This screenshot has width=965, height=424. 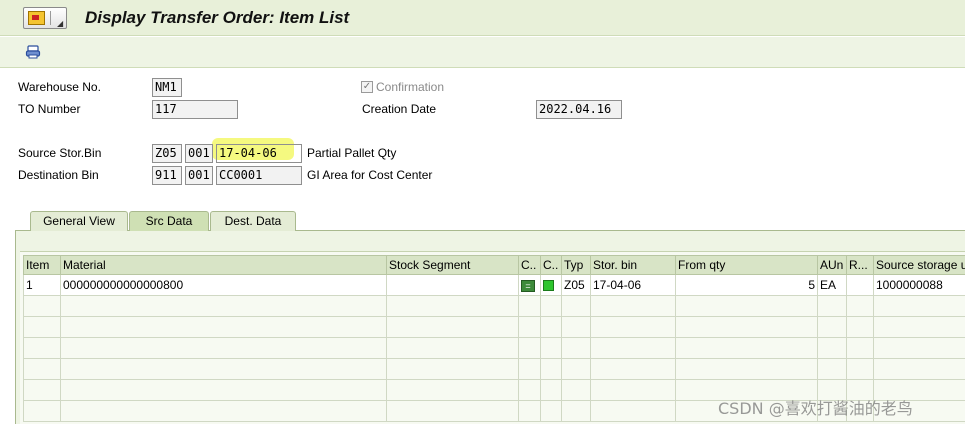 What do you see at coordinates (370, 175) in the screenshot?
I see `dest-bin-description: GI Area for Cost Center` at bounding box center [370, 175].